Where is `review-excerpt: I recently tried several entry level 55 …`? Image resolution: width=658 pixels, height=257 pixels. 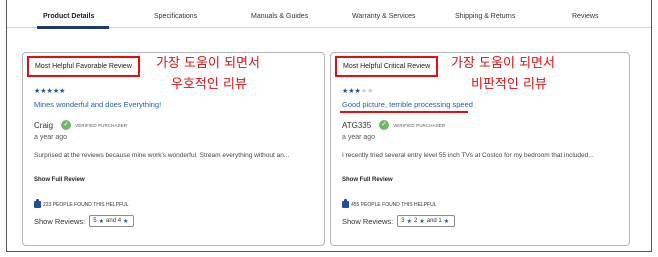
review-excerpt: I recently tried several entry level 55 … is located at coordinates (468, 155).